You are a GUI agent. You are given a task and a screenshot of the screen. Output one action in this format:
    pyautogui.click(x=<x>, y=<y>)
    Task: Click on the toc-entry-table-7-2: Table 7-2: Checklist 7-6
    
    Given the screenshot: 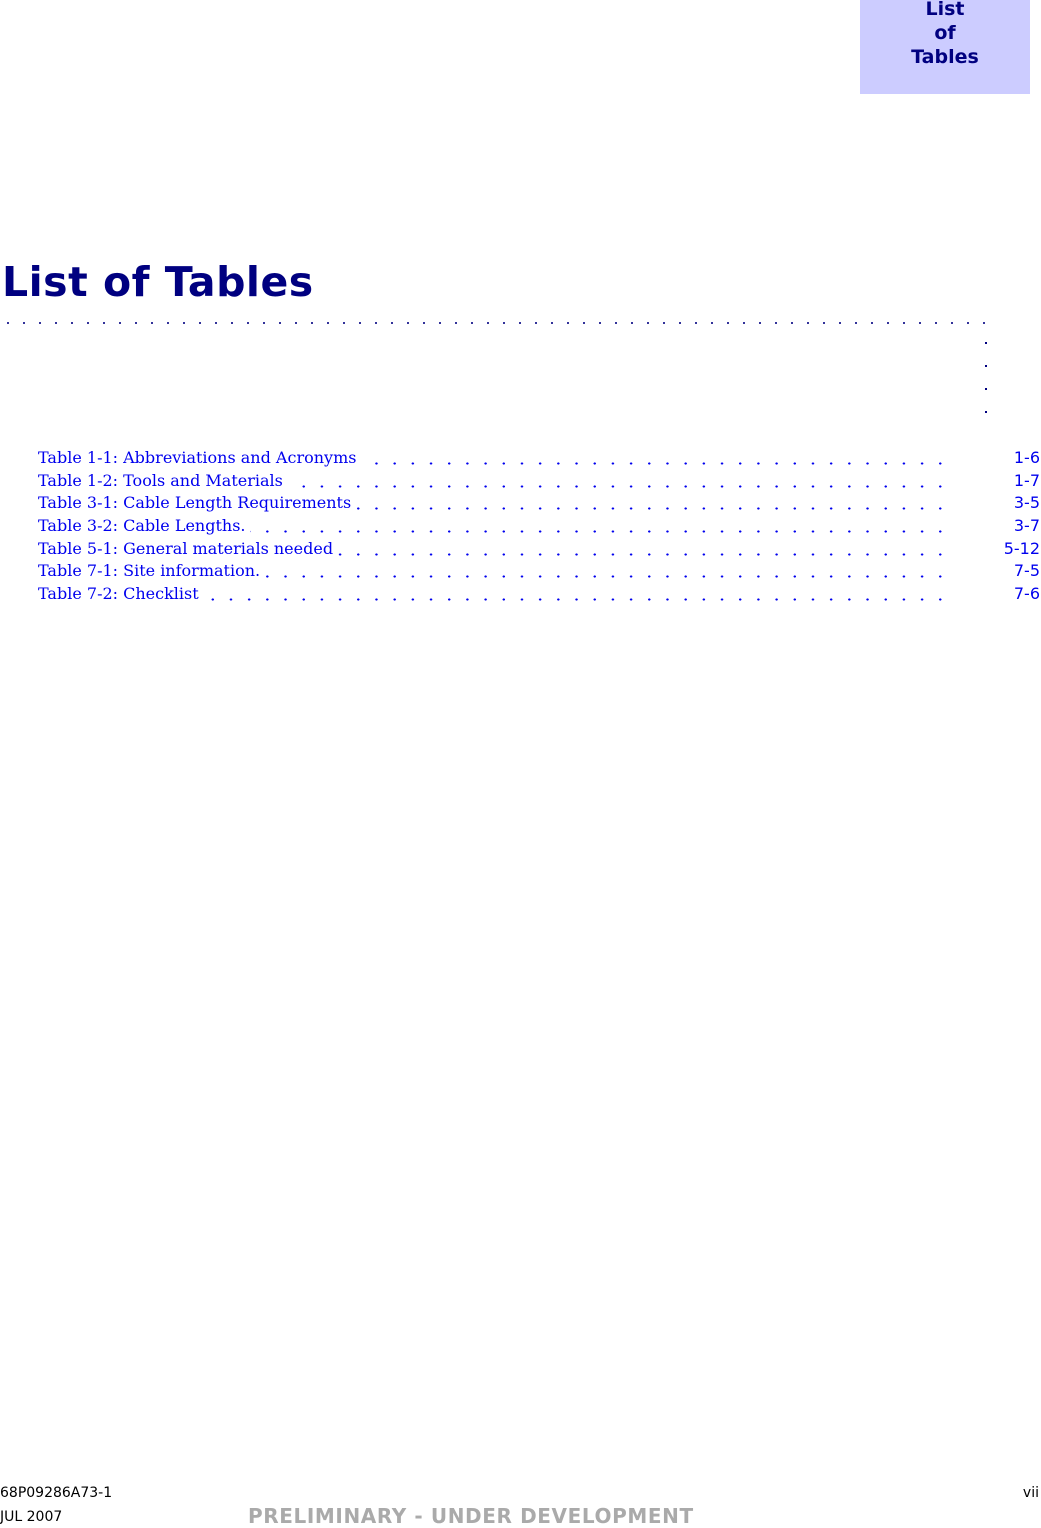 What is the action you would take?
    pyautogui.click(x=539, y=594)
    